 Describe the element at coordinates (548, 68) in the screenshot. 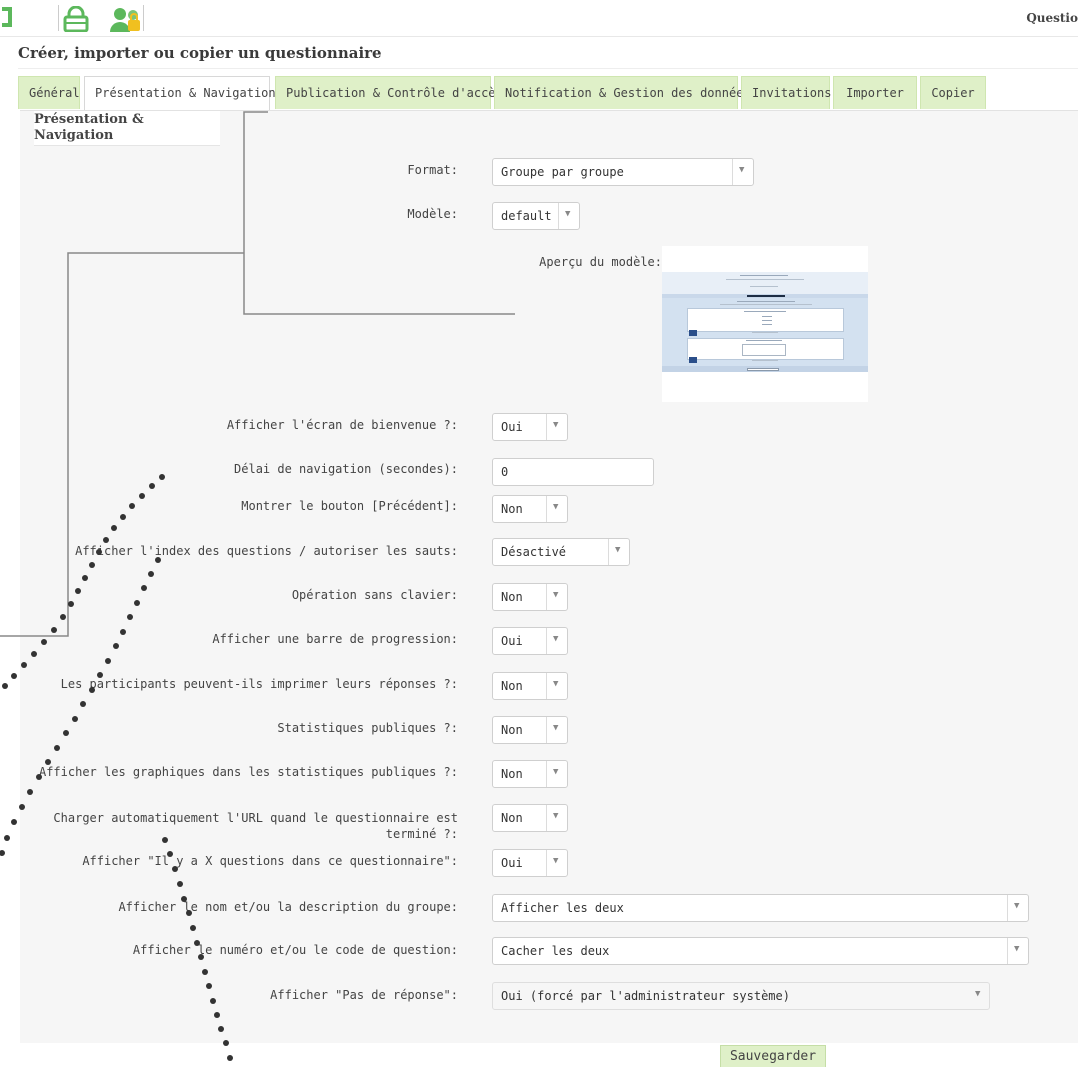

I see `title-divider` at that location.